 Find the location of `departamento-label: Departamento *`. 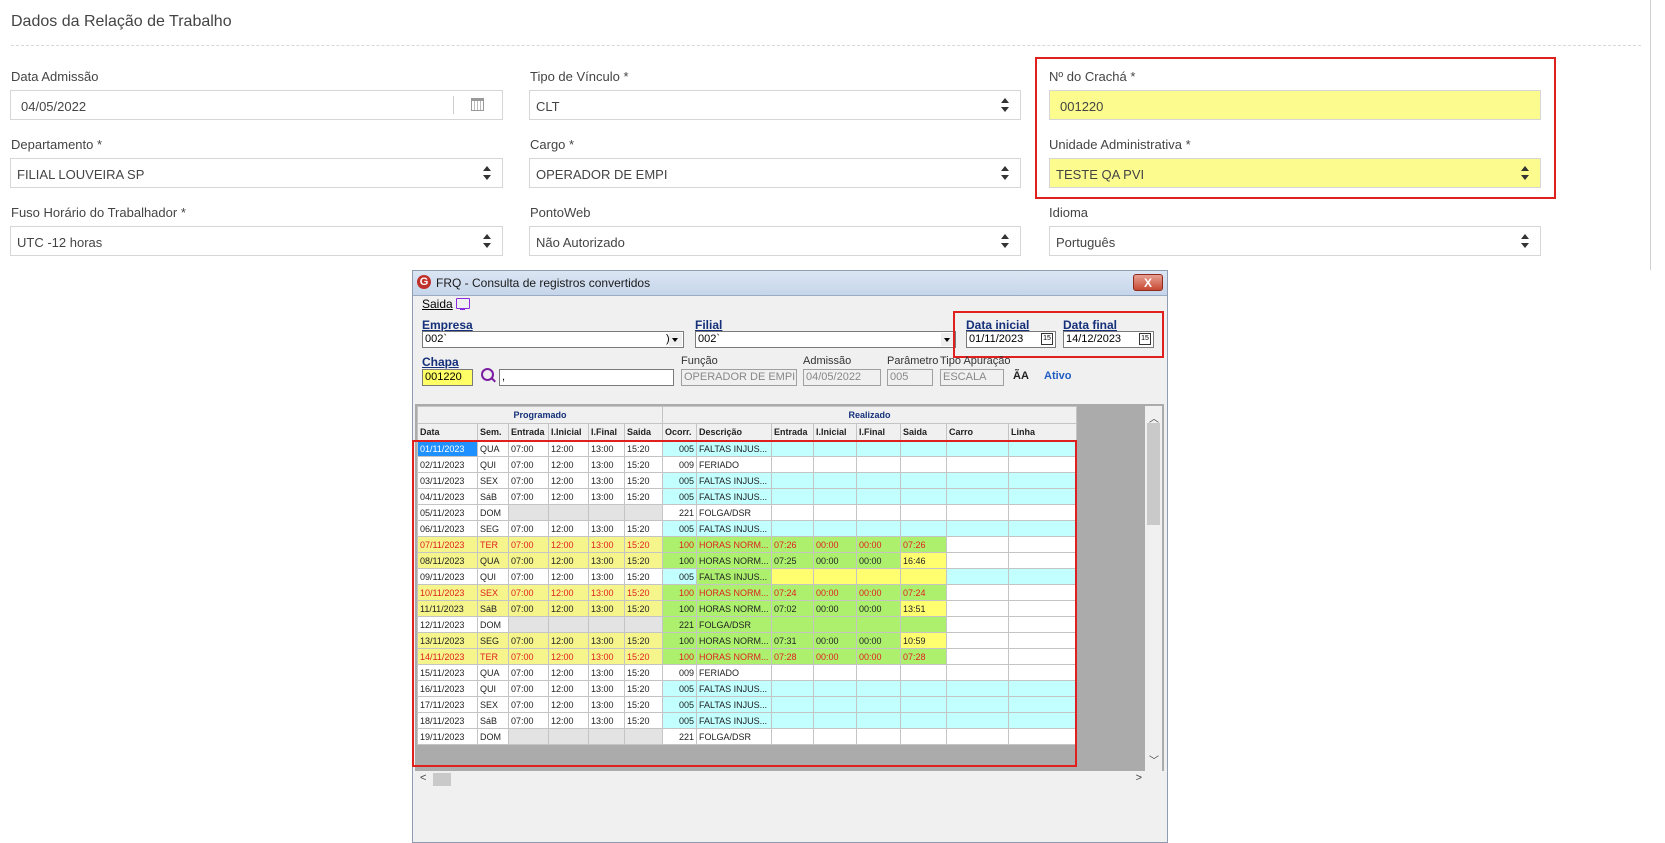

departamento-label: Departamento * is located at coordinates (57, 144).